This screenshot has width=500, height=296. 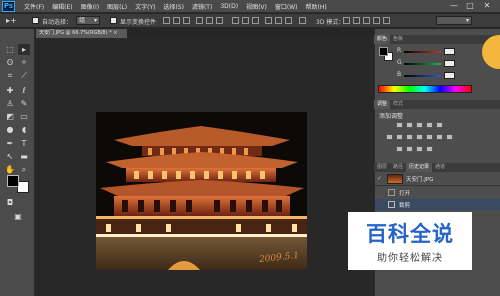 What do you see at coordinates (24, 90) in the screenshot?
I see `brush-tool-icon: ℓ` at bounding box center [24, 90].